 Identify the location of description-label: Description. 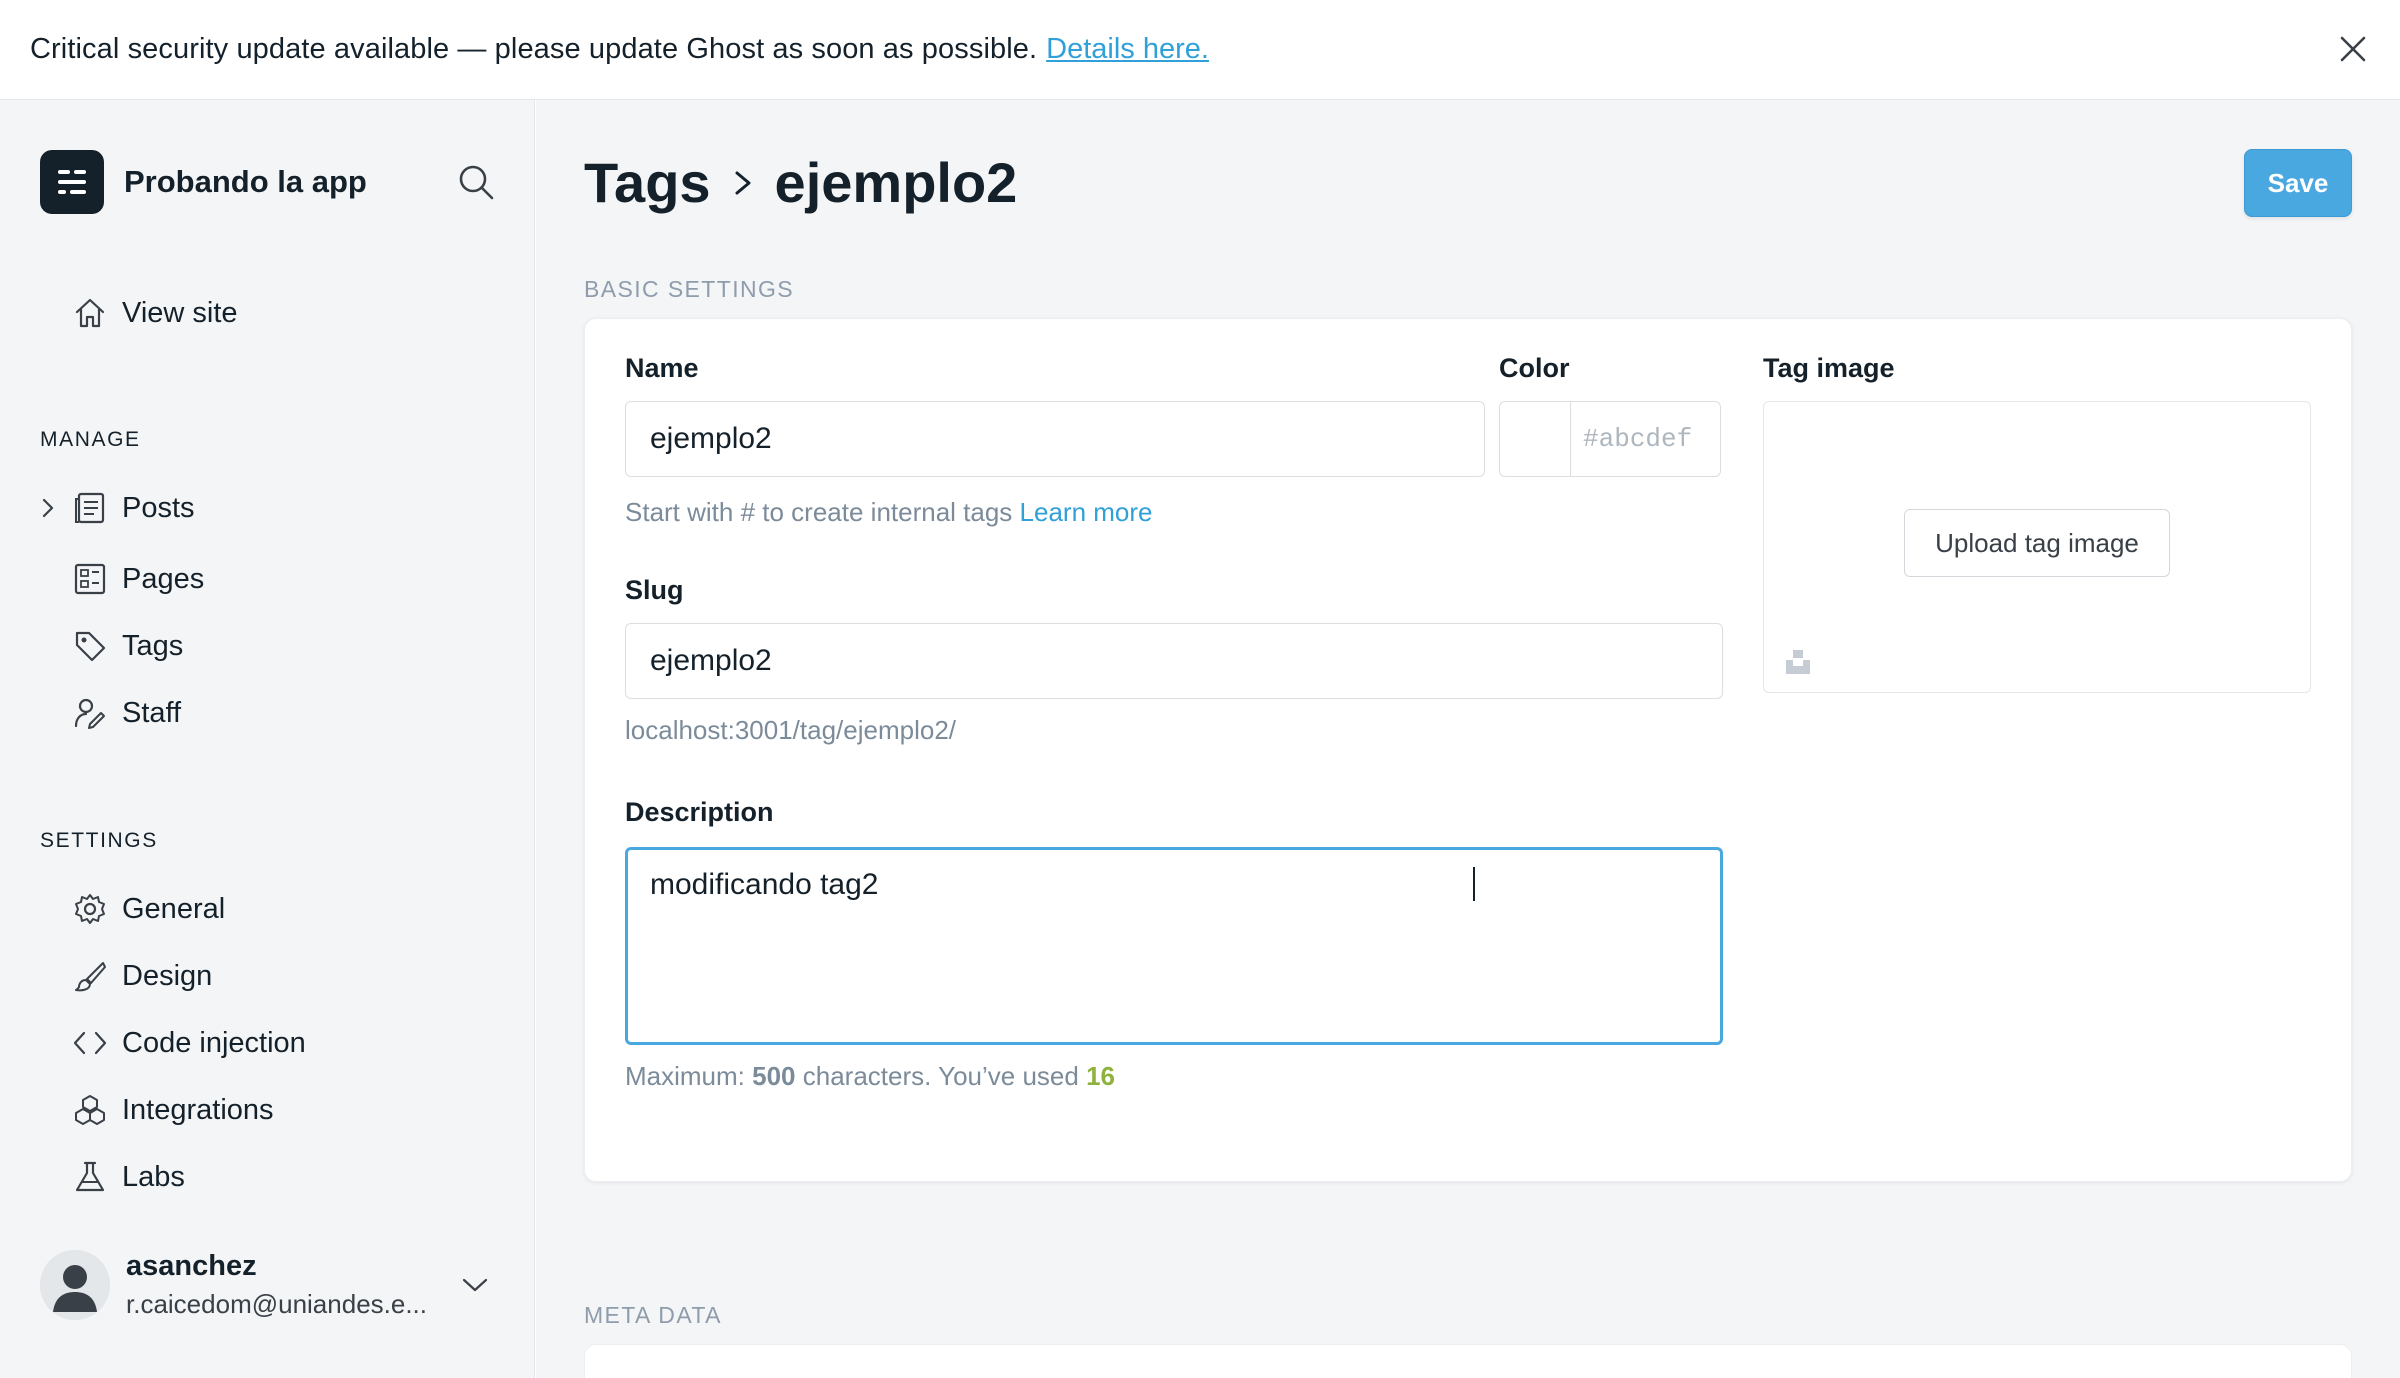
(699, 812).